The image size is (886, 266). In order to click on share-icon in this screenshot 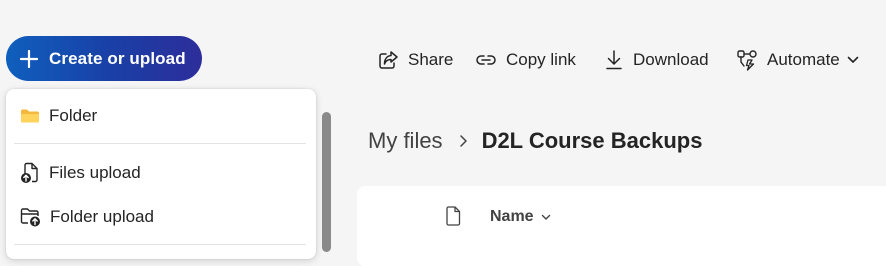, I will do `click(388, 60)`.